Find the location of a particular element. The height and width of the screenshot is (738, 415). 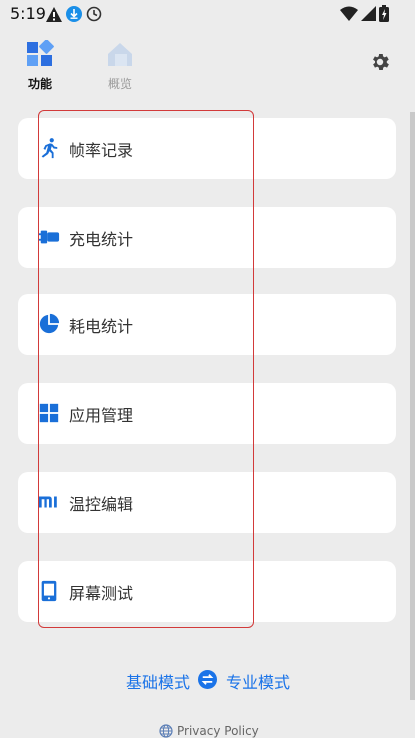

status-system-icons is located at coordinates (364, 13).